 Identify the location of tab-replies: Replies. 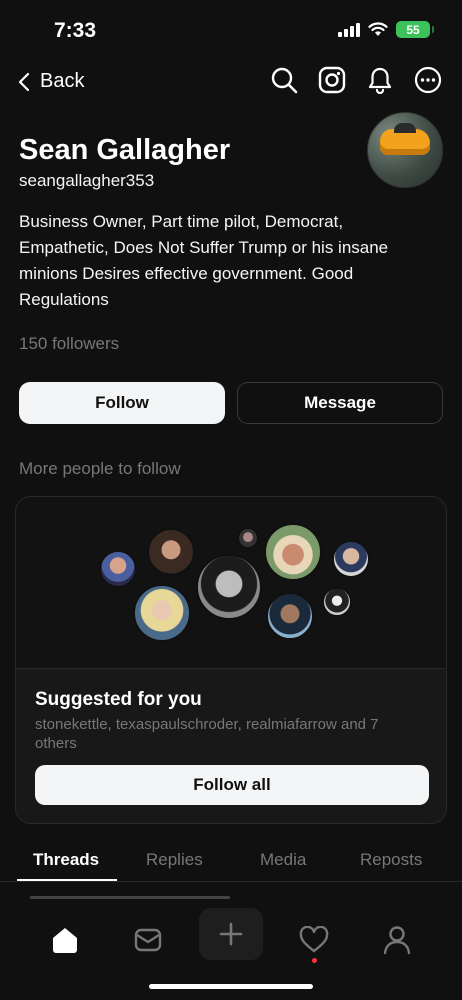
(174, 860).